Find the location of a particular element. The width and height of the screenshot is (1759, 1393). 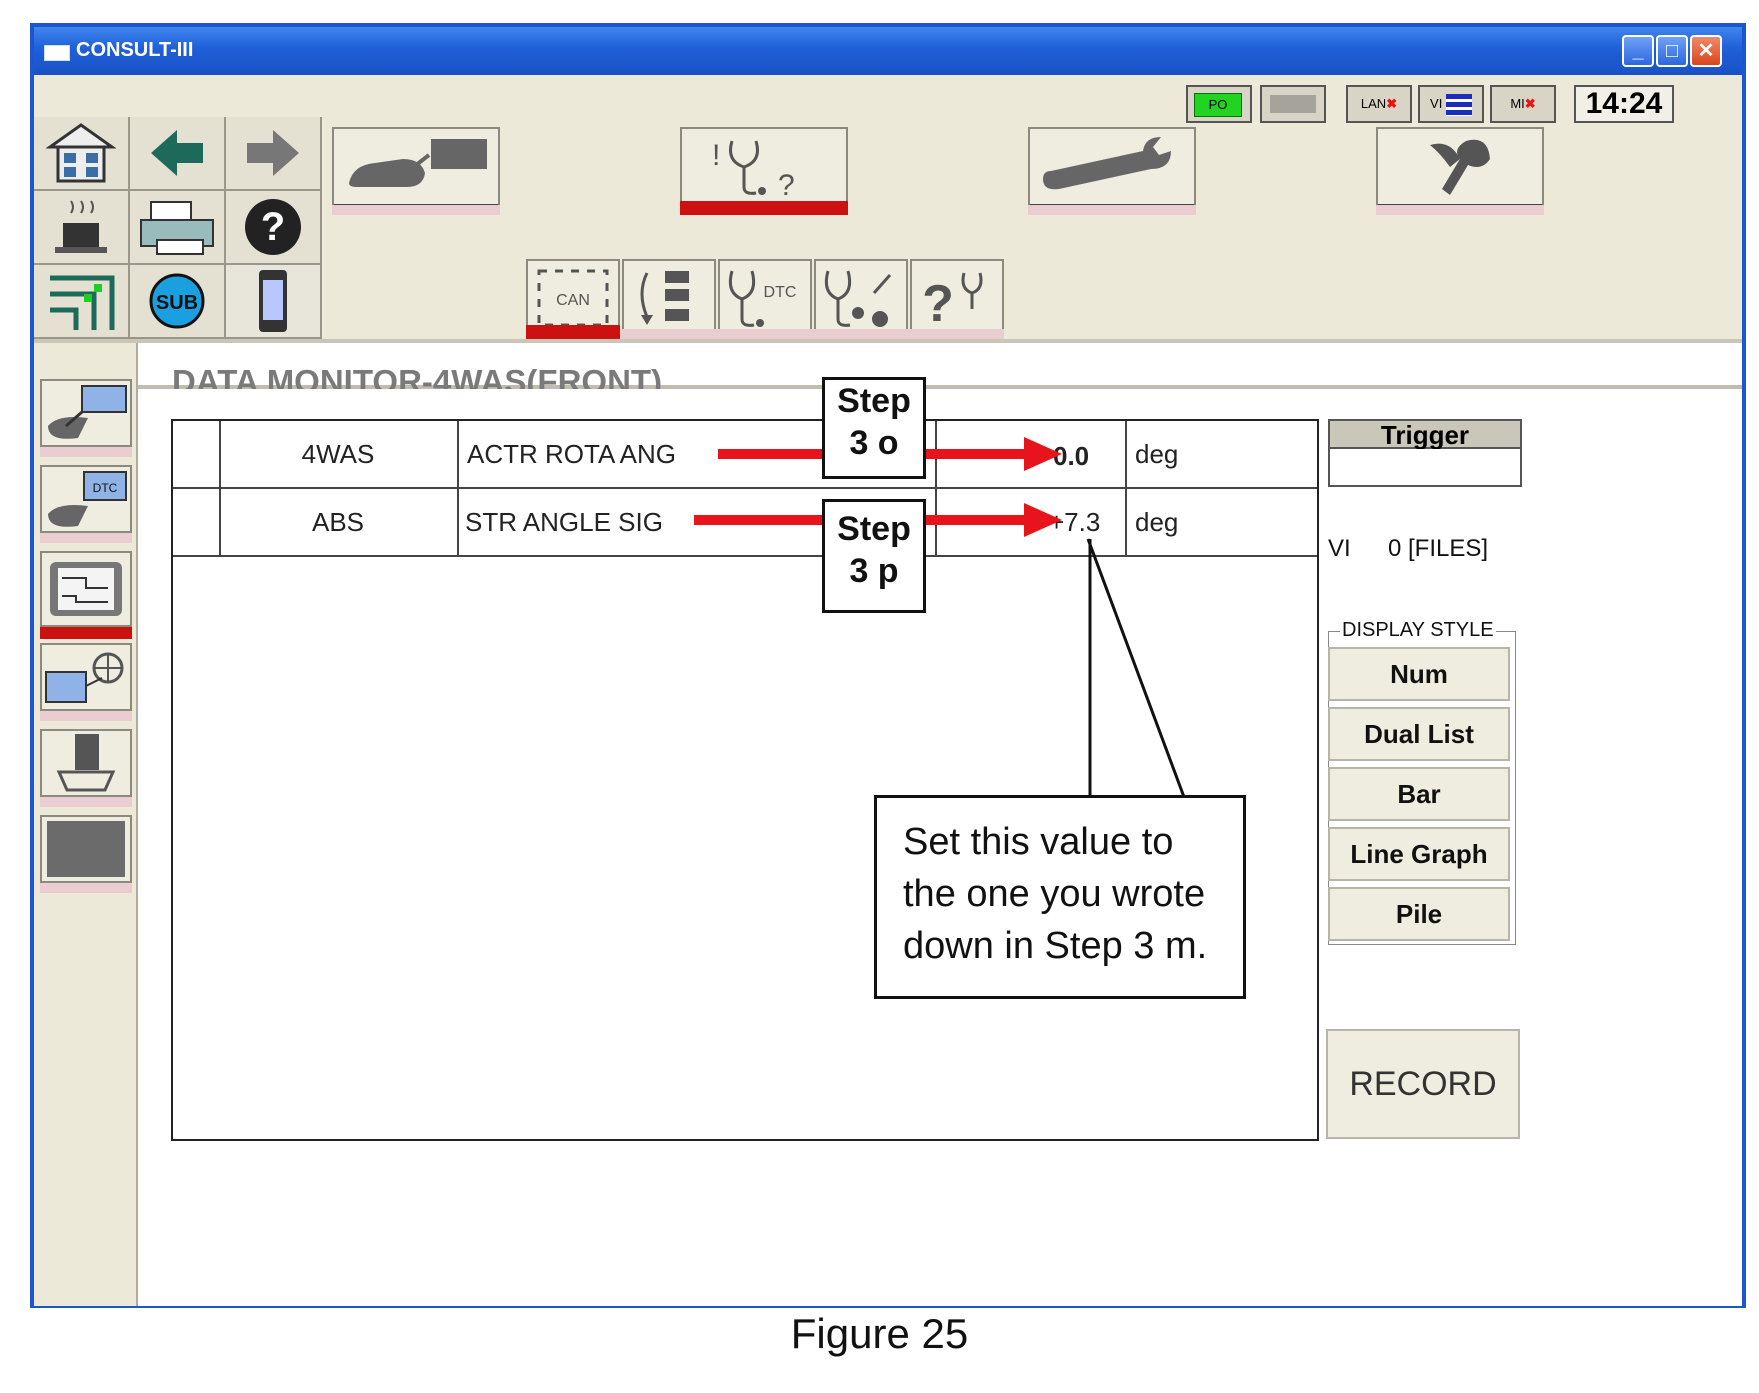

step-3p-line1: Step is located at coordinates (874, 529).